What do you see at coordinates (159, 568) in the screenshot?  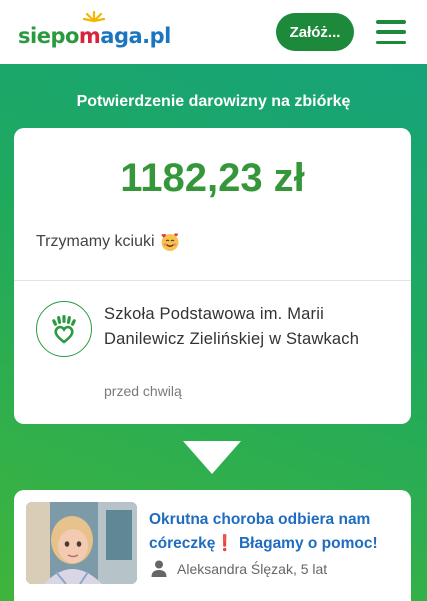 I see `person-icon` at bounding box center [159, 568].